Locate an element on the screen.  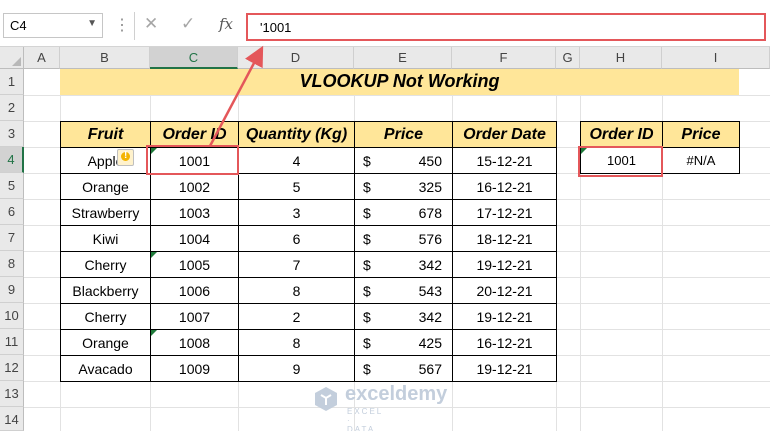
header-fruit: Fruit is located at coordinates (105, 134).